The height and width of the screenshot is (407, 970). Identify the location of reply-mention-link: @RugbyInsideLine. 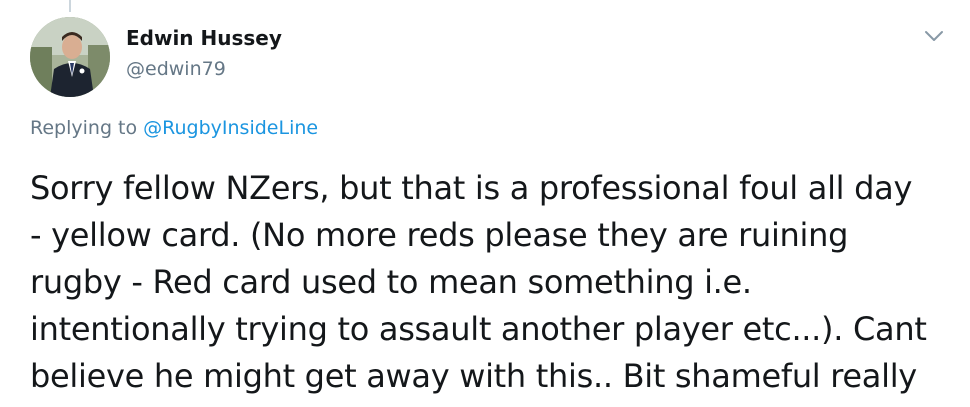
(230, 128).